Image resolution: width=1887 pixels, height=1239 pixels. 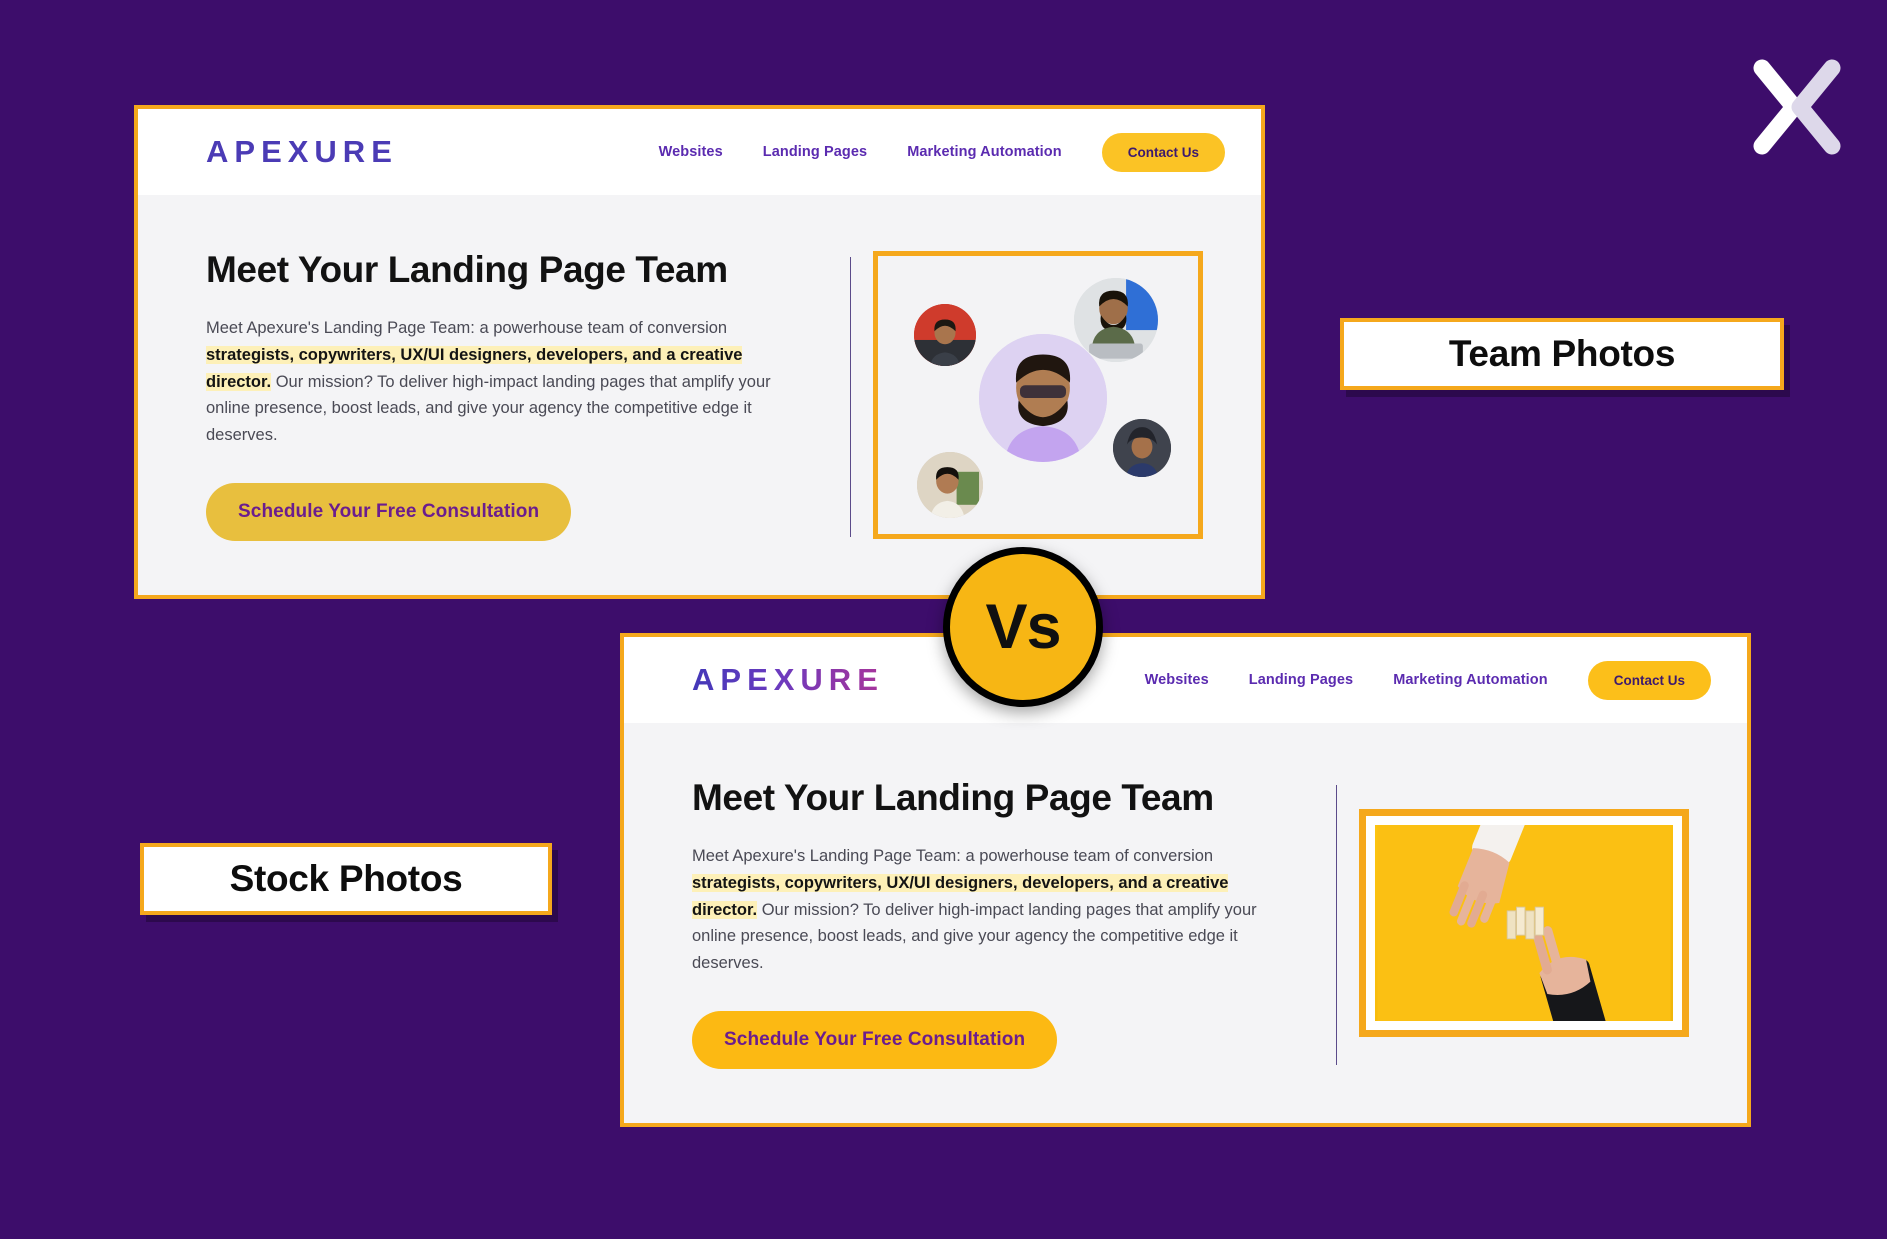 I want to click on stock-photo-frame, so click(x=1524, y=923).